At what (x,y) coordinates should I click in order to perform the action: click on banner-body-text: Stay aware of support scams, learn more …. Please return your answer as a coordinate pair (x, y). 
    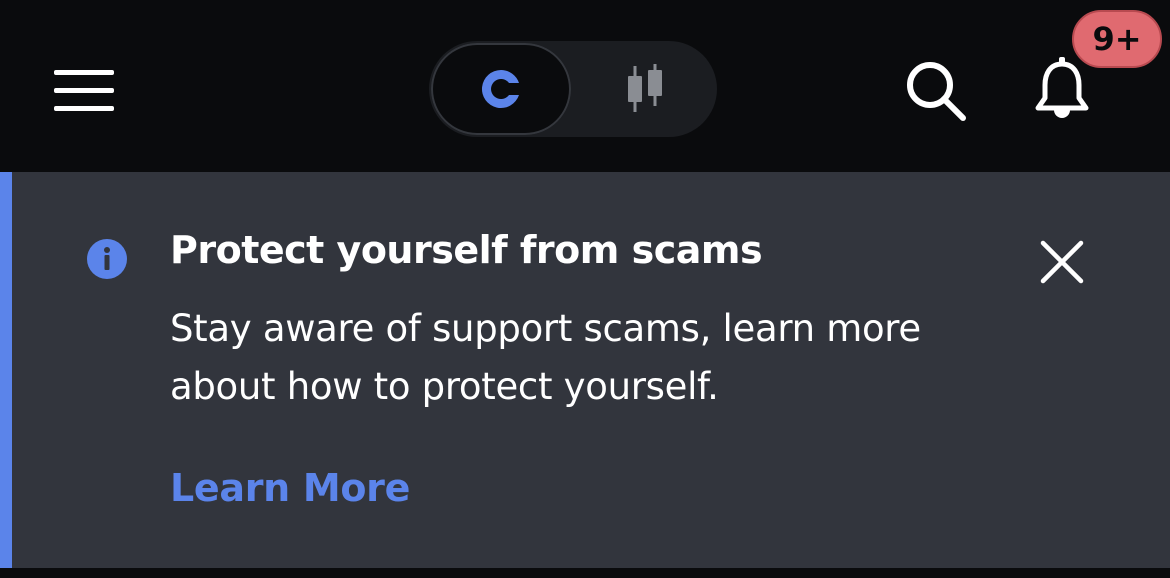
    Looking at the image, I should click on (545, 357).